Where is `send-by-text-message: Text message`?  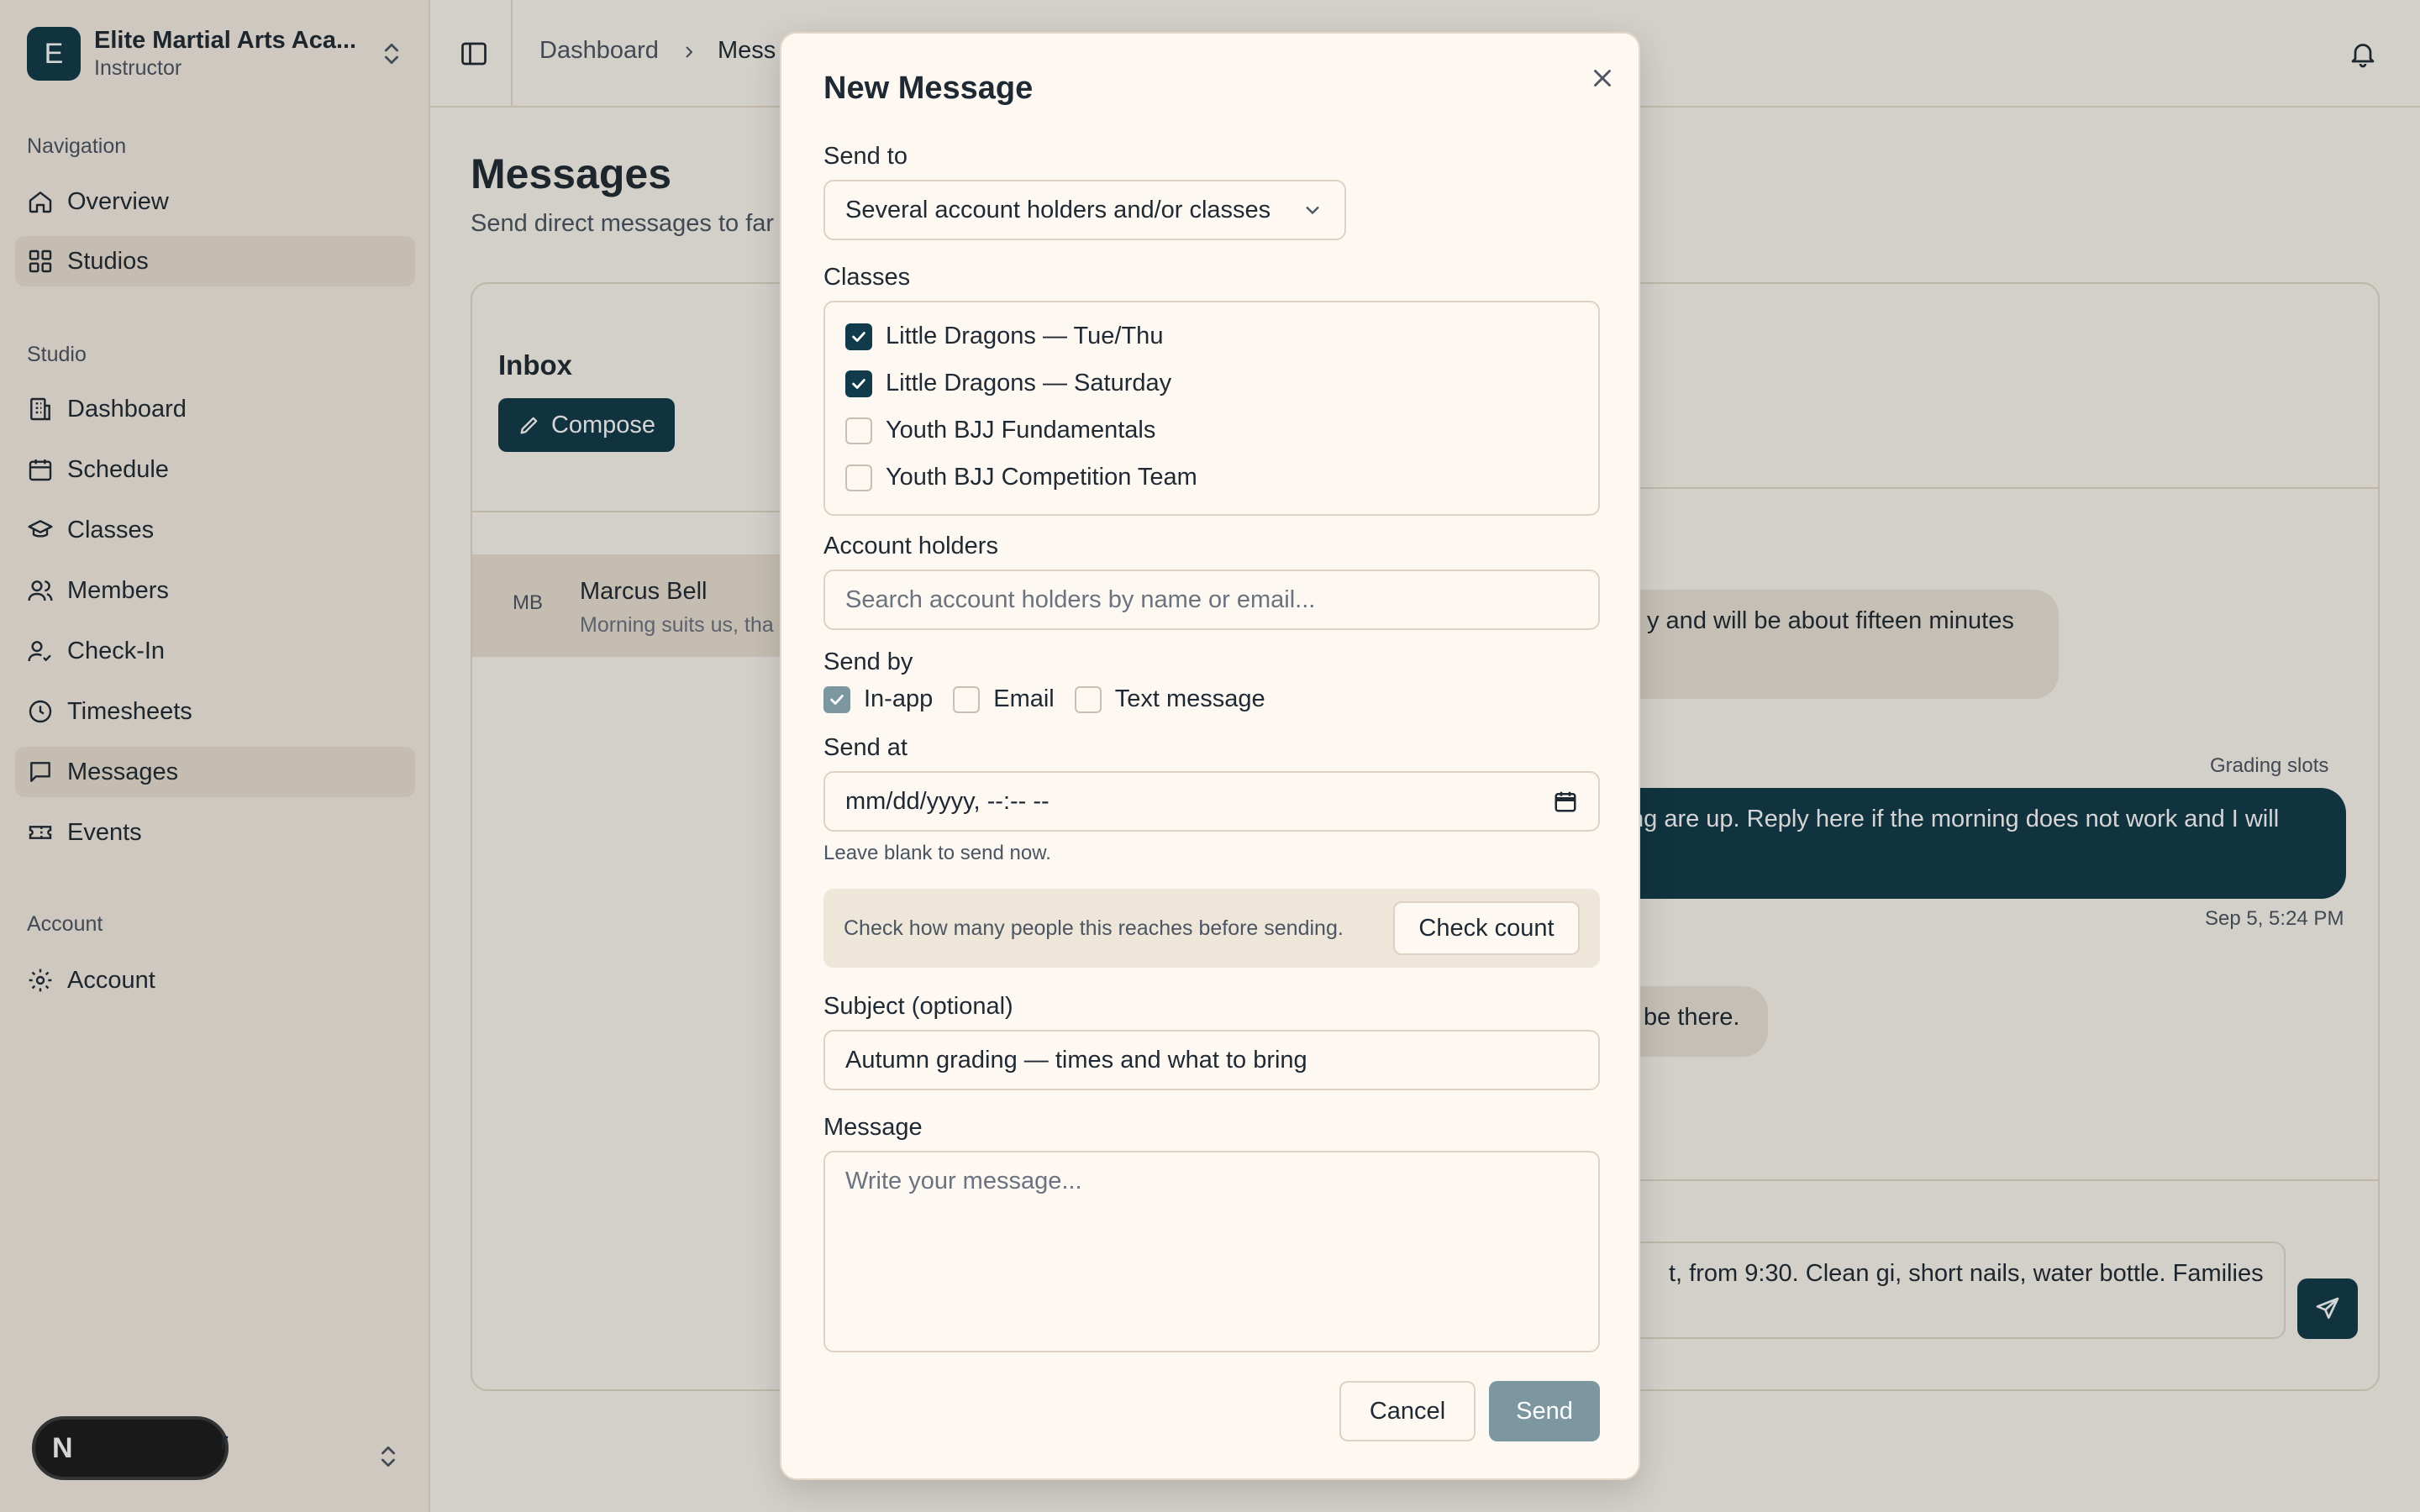 send-by-text-message: Text message is located at coordinates (1169, 699).